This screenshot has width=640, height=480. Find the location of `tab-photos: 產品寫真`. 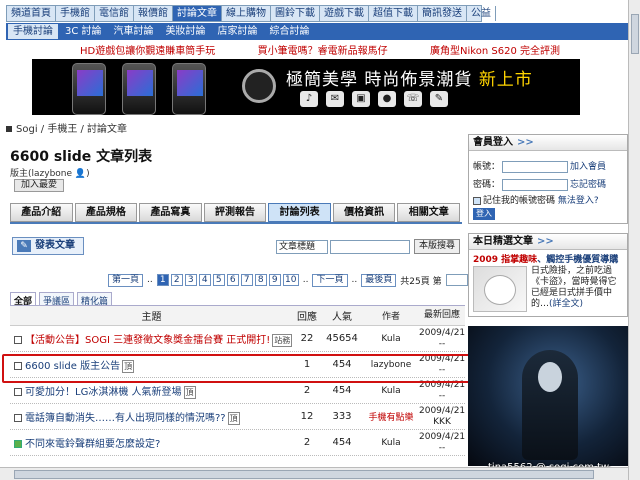

tab-photos: 產品寫真 is located at coordinates (170, 212).